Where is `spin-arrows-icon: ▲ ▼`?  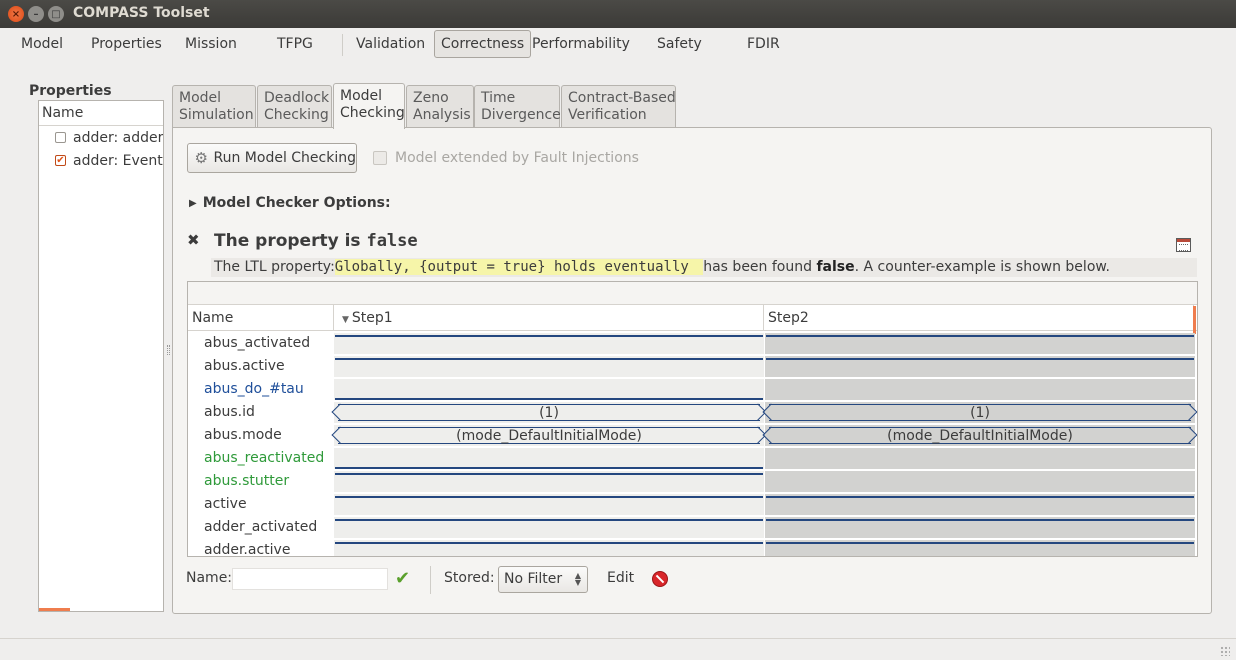
spin-arrows-icon: ▲ ▼ is located at coordinates (577, 579).